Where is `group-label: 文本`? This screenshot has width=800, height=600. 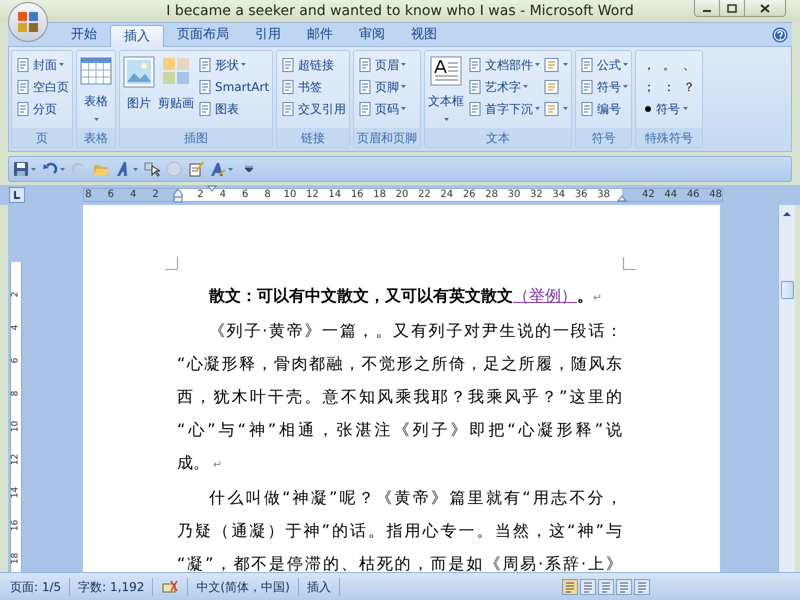
group-label: 文本 is located at coordinates (498, 137).